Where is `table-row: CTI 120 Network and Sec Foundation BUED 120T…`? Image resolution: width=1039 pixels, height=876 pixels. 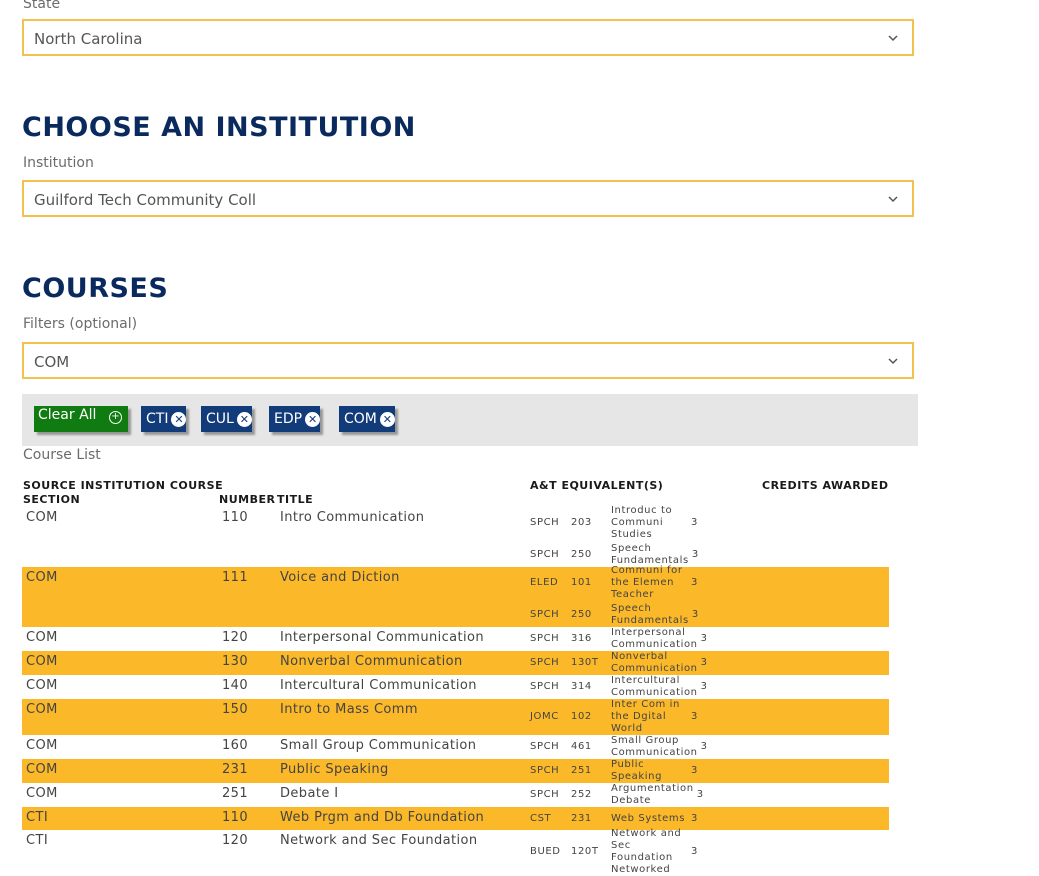 table-row: CTI 120 Network and Sec Foundation BUED 120T… is located at coordinates (455, 852).